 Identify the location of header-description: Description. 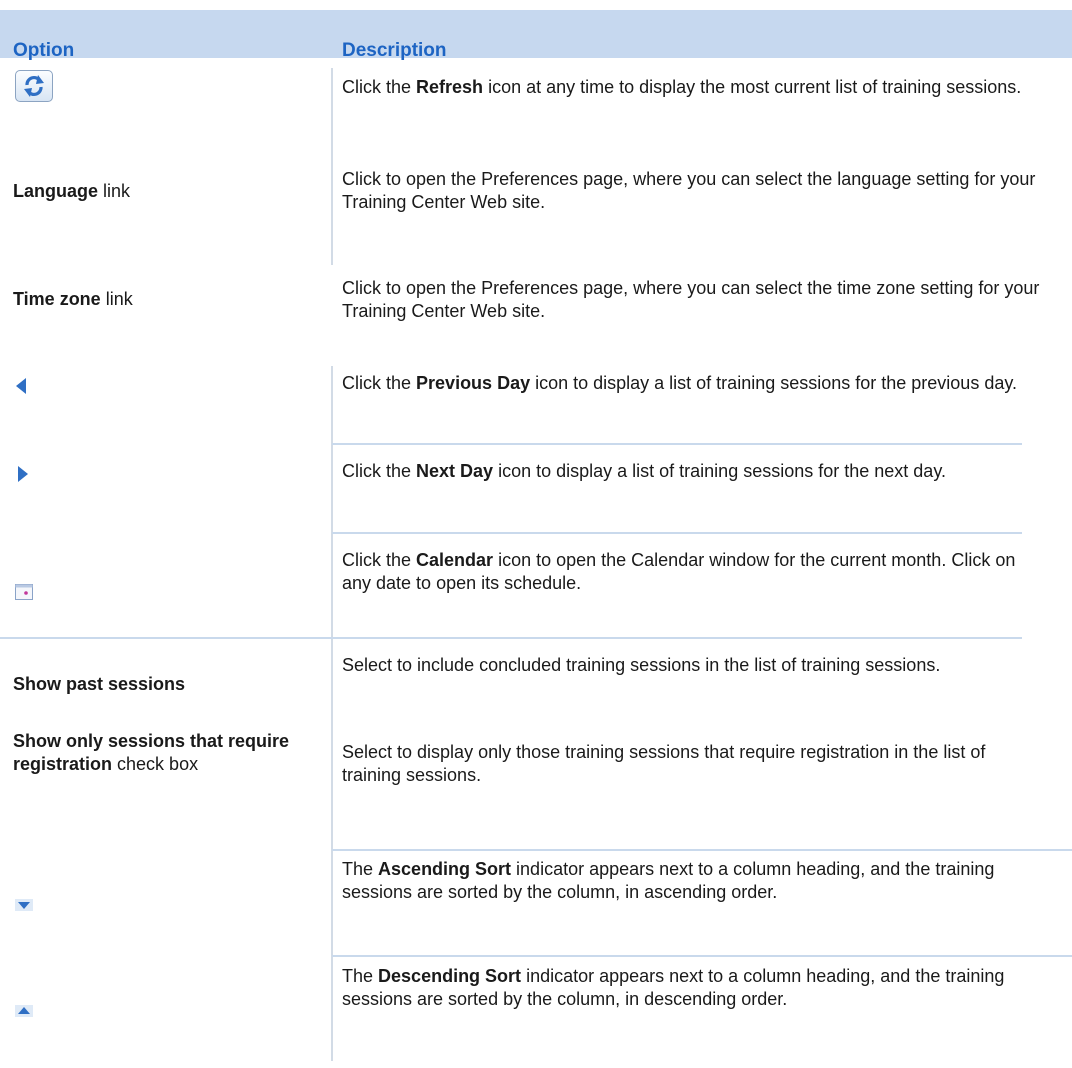
(394, 50).